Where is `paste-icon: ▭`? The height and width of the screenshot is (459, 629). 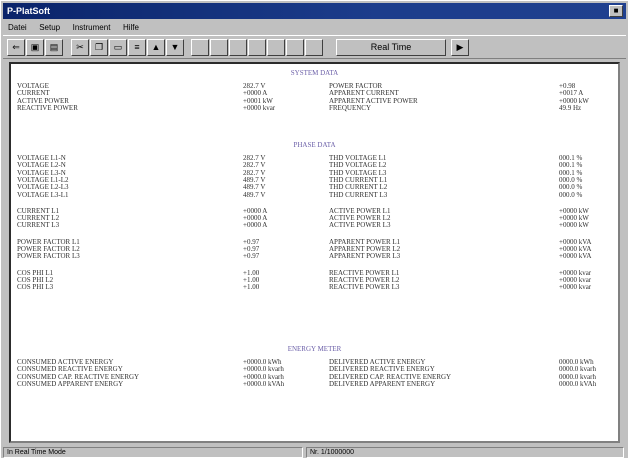
paste-icon: ▭ is located at coordinates (118, 47).